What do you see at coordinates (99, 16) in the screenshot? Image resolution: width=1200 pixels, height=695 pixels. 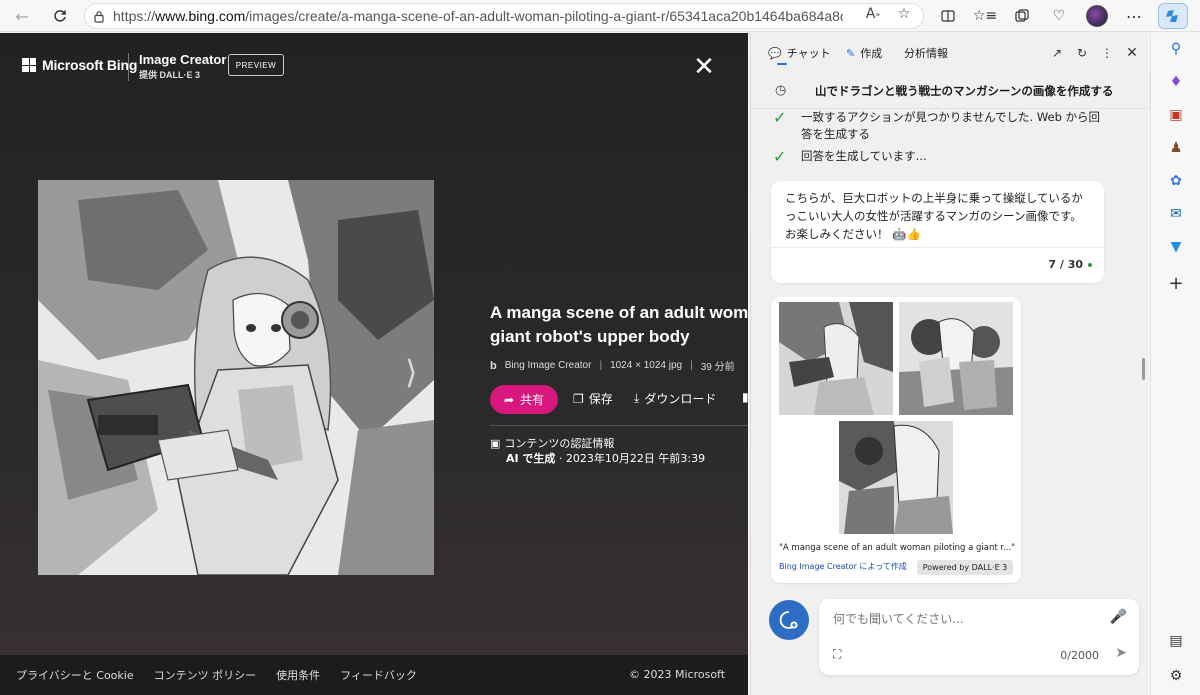 I see `lock-icon` at bounding box center [99, 16].